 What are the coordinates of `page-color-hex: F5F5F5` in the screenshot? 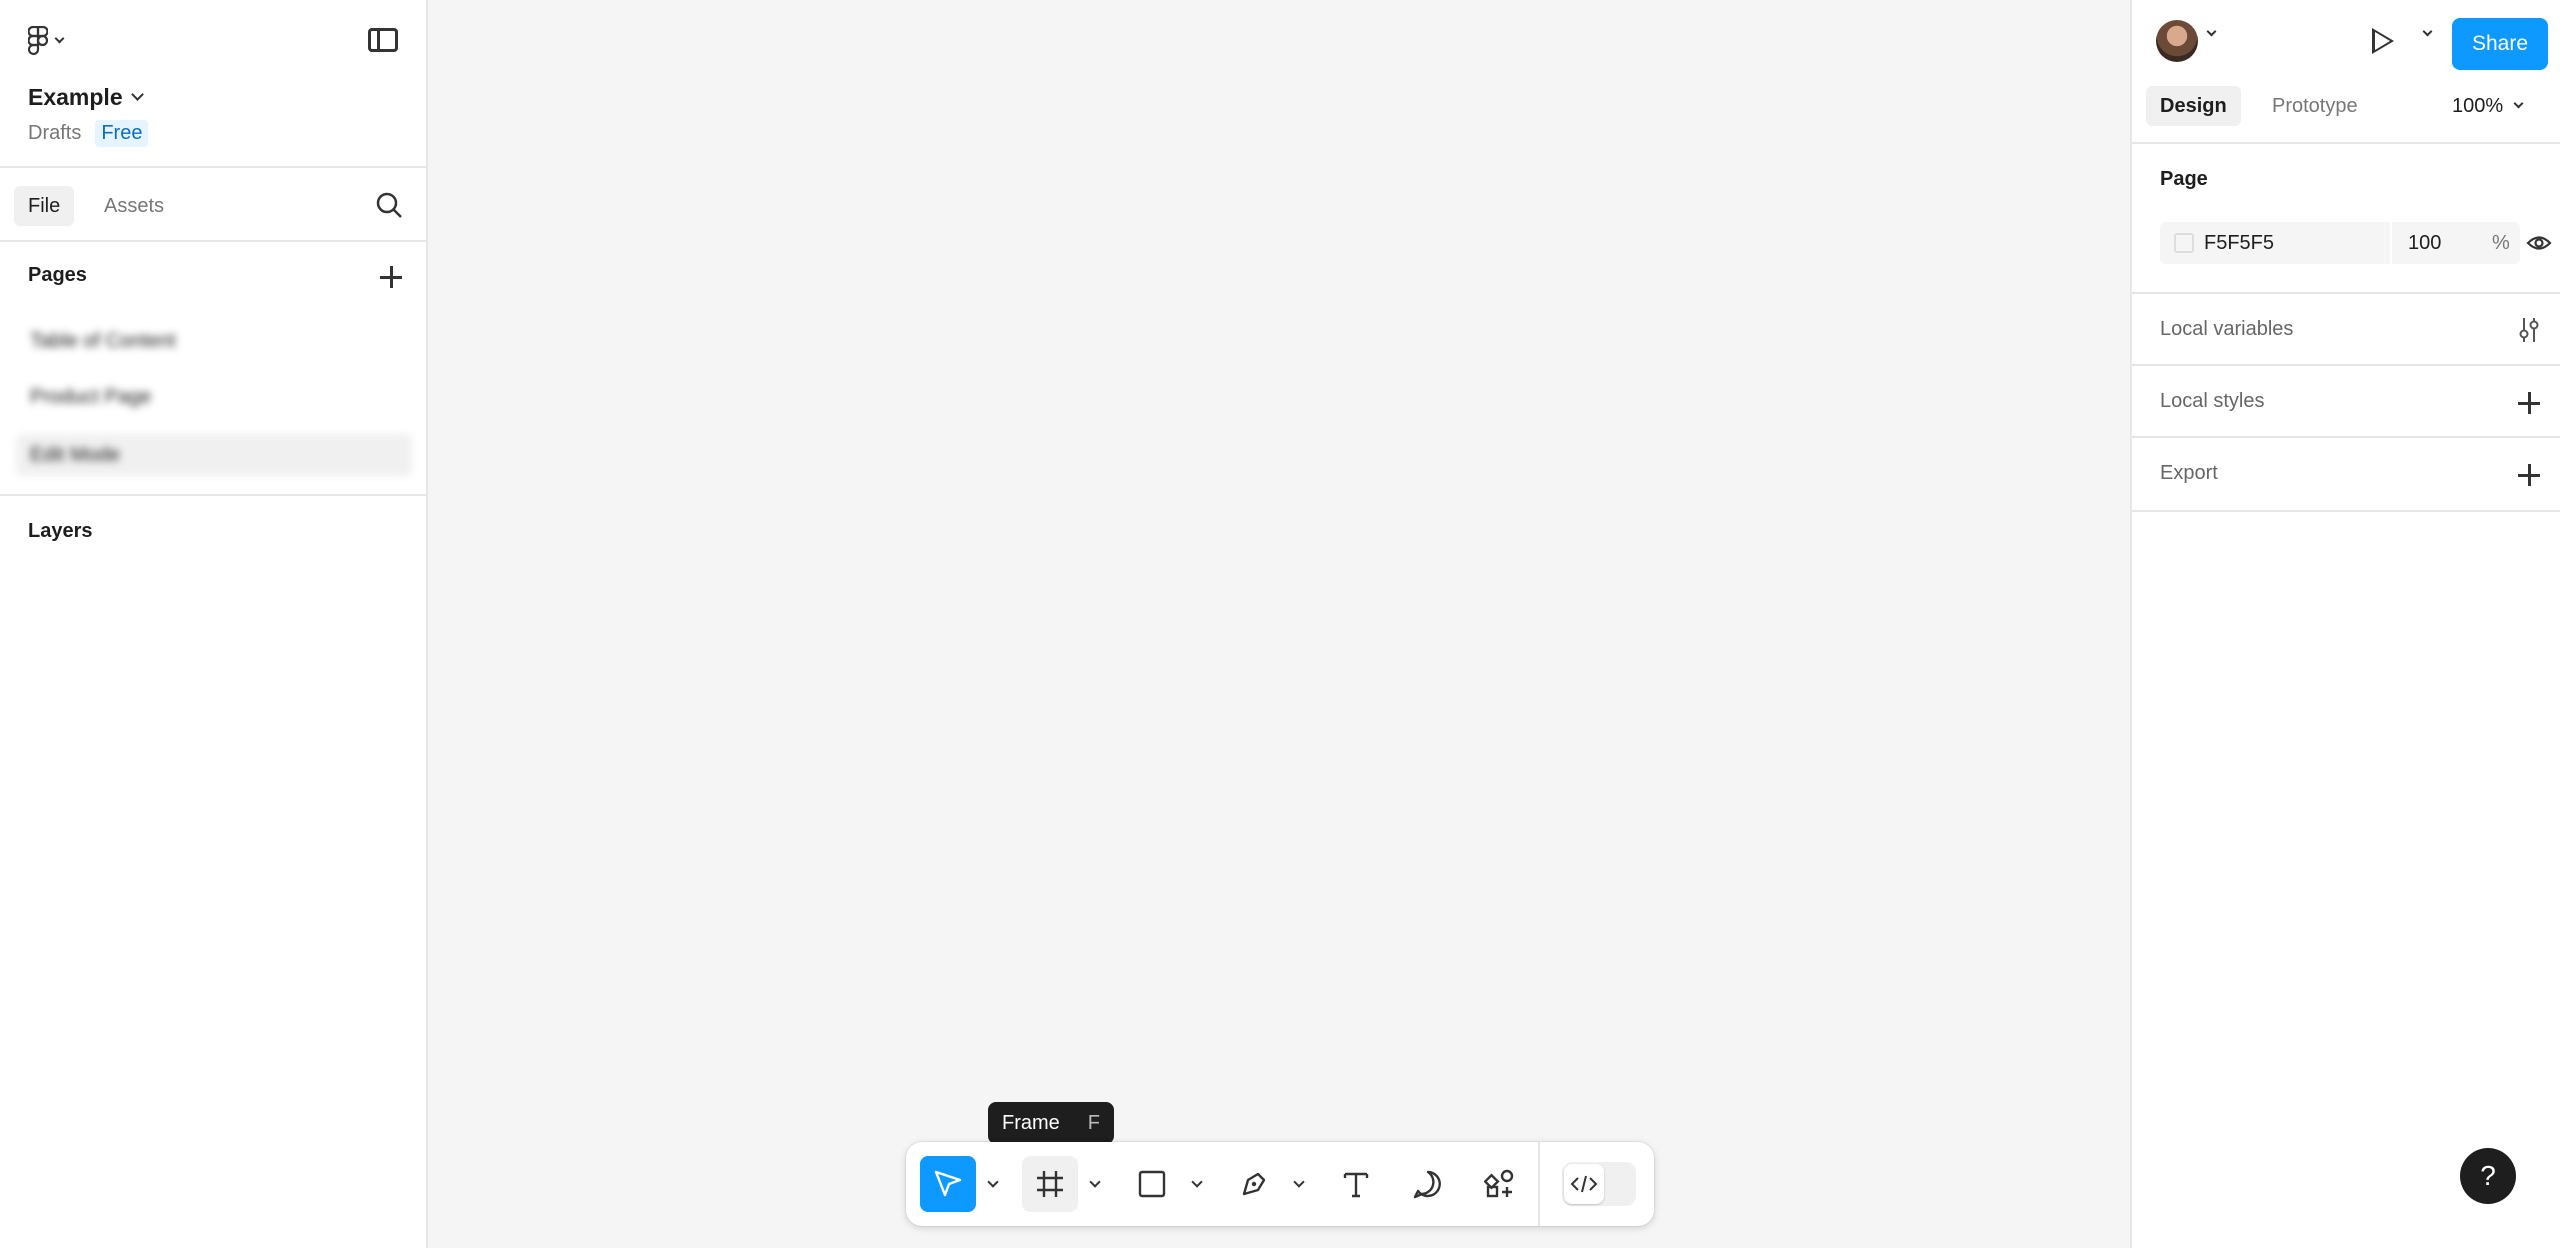 It's located at (2239, 243).